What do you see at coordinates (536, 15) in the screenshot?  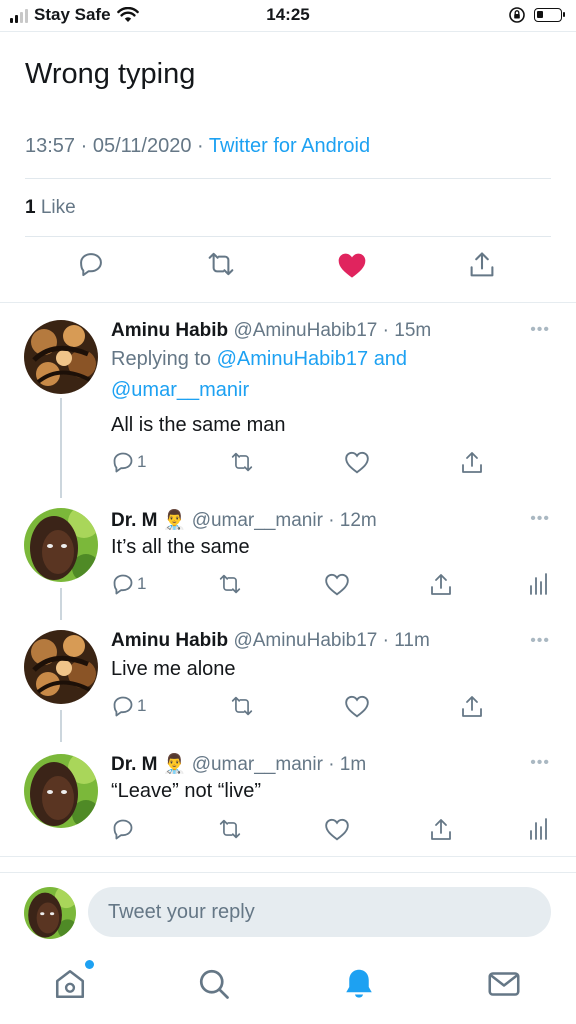 I see `status-right` at bounding box center [536, 15].